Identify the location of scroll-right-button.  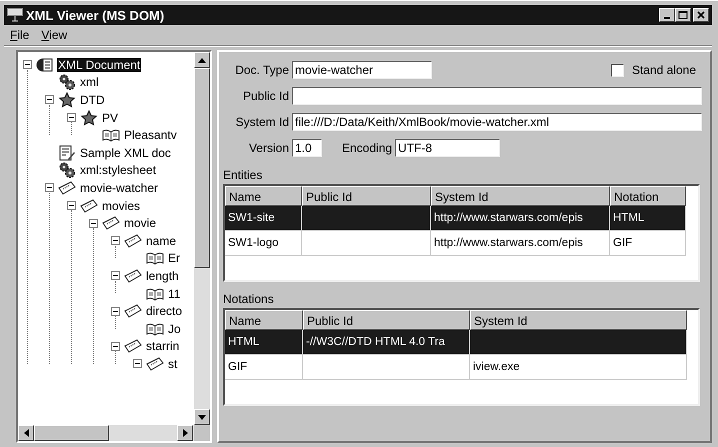
(185, 433).